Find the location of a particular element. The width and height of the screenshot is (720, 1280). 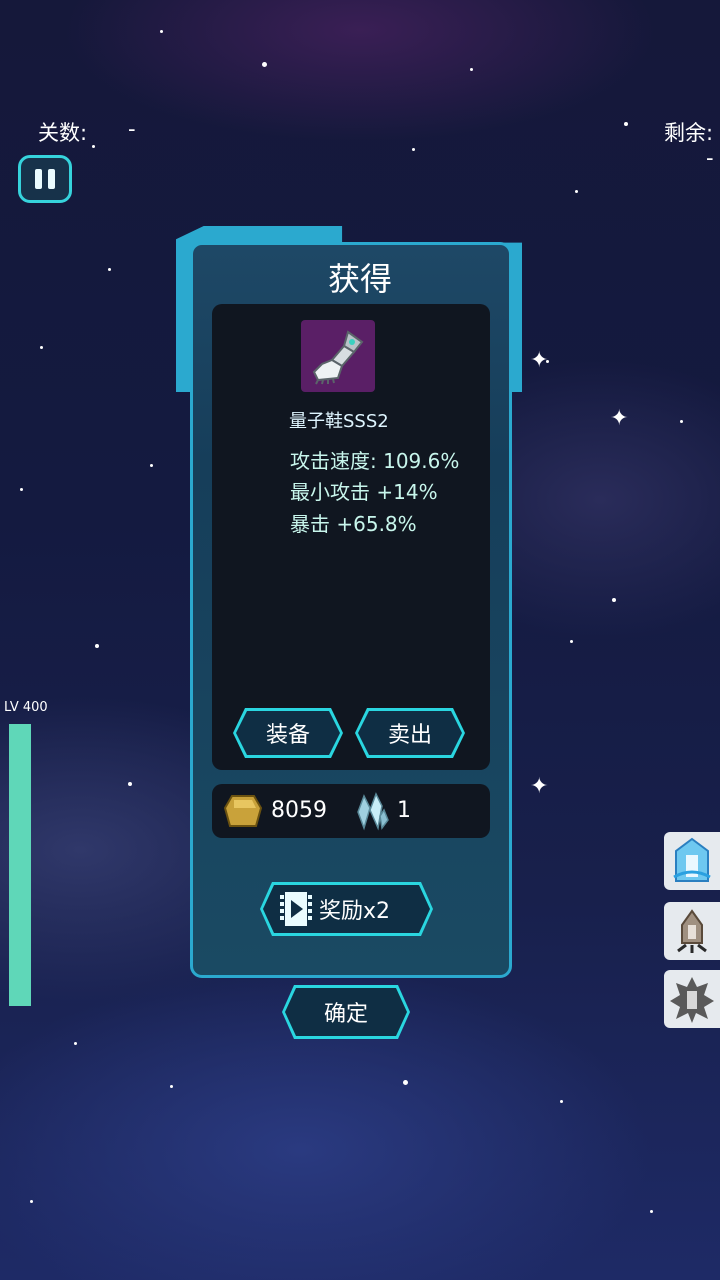

reward-double-button: 奖励x2 is located at coordinates (346, 909).